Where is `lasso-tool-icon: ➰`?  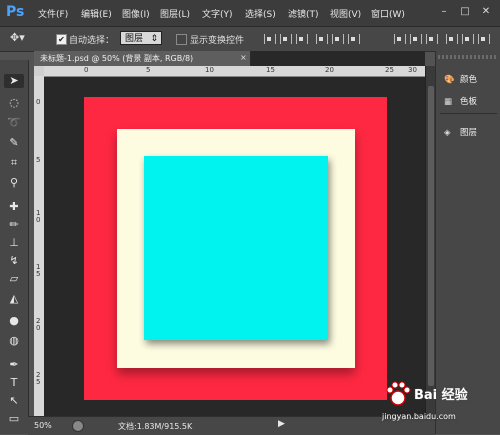
lasso-tool-icon: ➰ is located at coordinates (14, 123).